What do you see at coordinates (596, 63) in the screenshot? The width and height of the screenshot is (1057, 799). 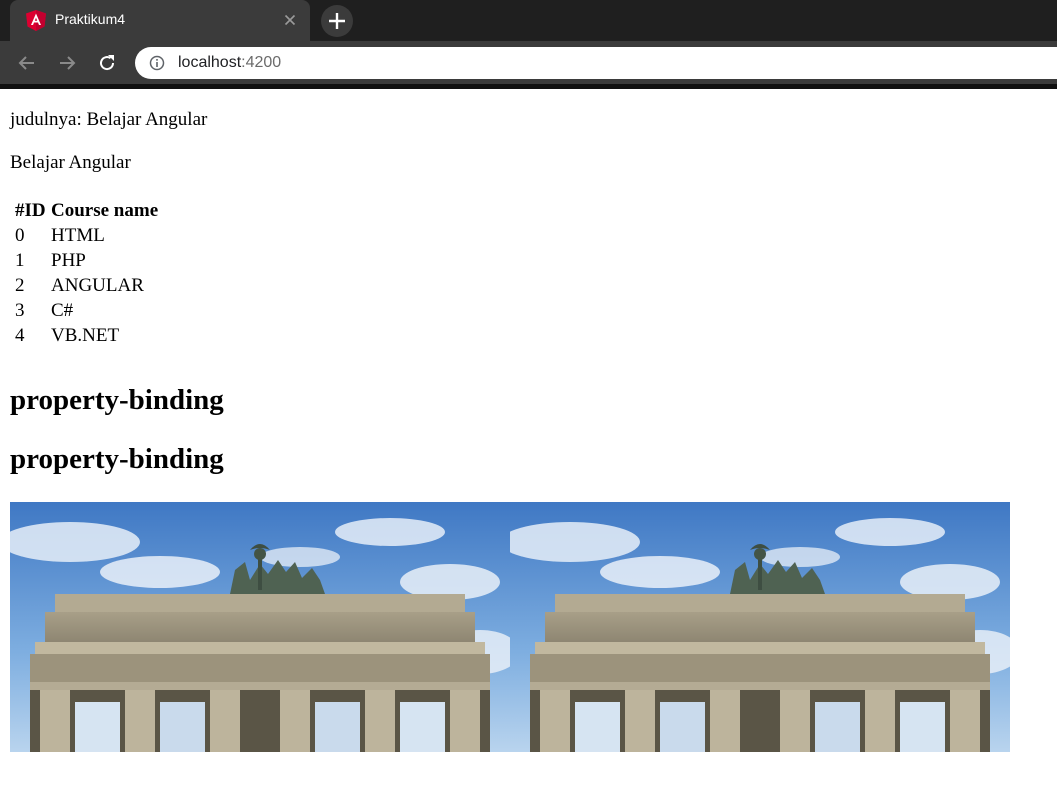 I see `address-bar: localhost:4200` at bounding box center [596, 63].